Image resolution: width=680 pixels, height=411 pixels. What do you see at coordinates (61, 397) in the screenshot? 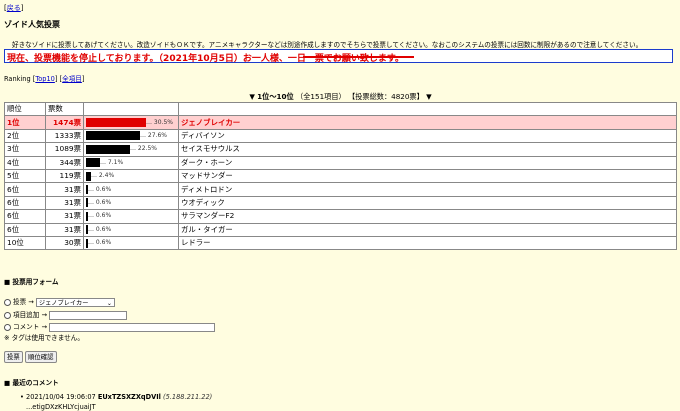
I see `comment-datetime: 2021/10/04 19:06:07` at bounding box center [61, 397].